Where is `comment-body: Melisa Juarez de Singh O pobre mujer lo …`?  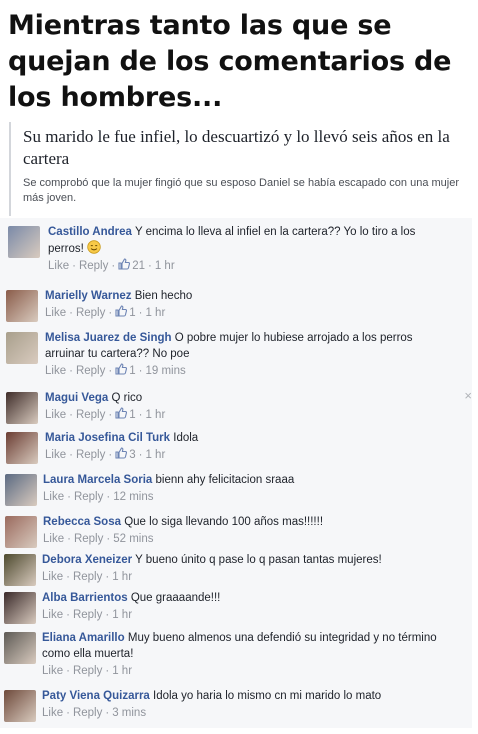
comment-body: Melisa Juarez de Singh O pobre mujer lo … is located at coordinates (245, 354).